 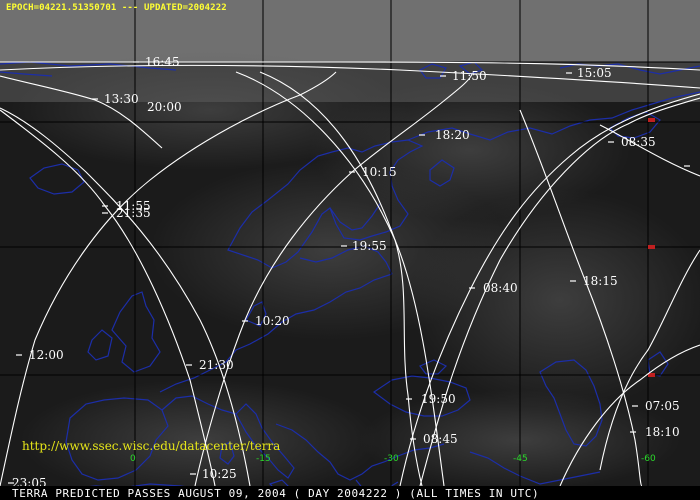 What do you see at coordinates (391, 459) in the screenshot?
I see `longitude-label: -30` at bounding box center [391, 459].